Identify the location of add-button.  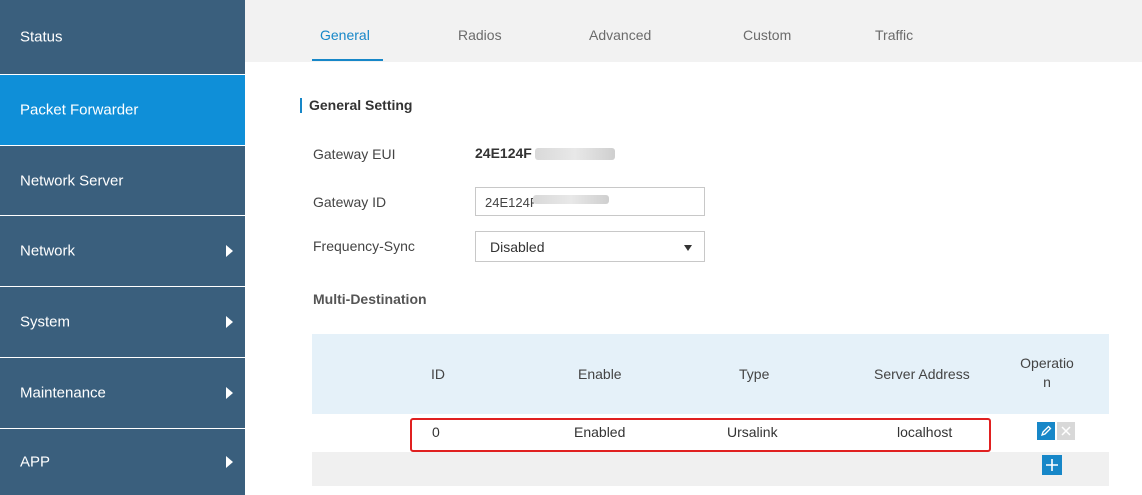
(1052, 465).